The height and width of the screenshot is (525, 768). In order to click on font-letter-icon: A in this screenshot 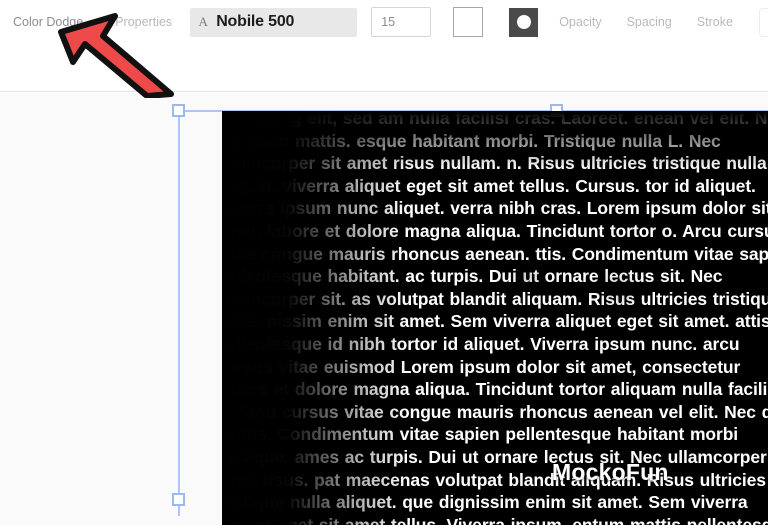, I will do `click(203, 21)`.